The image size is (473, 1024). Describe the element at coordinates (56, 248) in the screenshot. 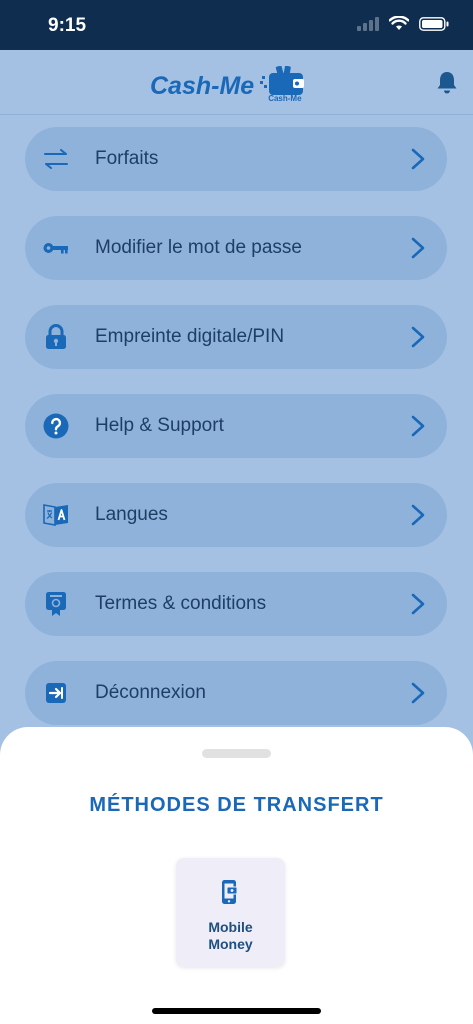

I see `key-icon` at that location.